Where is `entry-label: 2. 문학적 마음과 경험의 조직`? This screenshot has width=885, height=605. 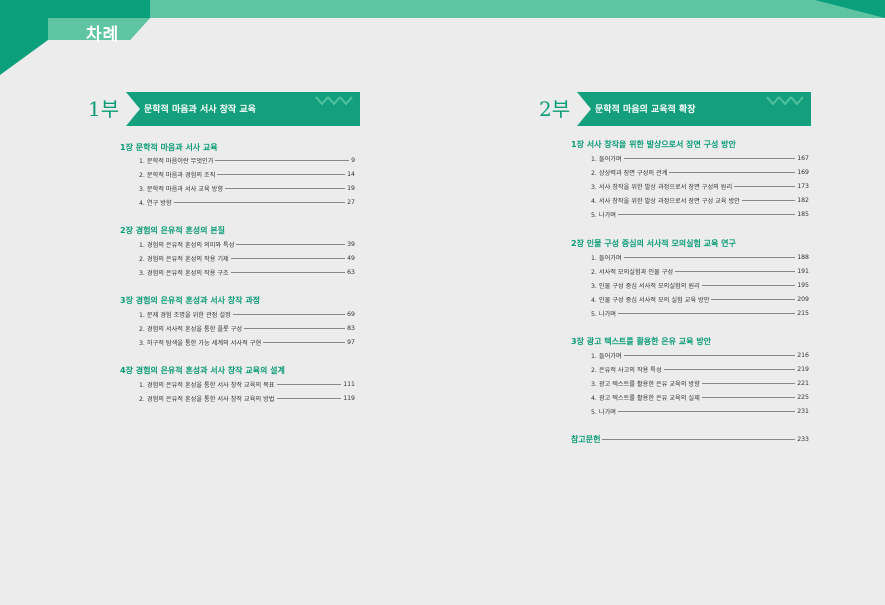 entry-label: 2. 문학적 마음과 경험의 조직 is located at coordinates (177, 175).